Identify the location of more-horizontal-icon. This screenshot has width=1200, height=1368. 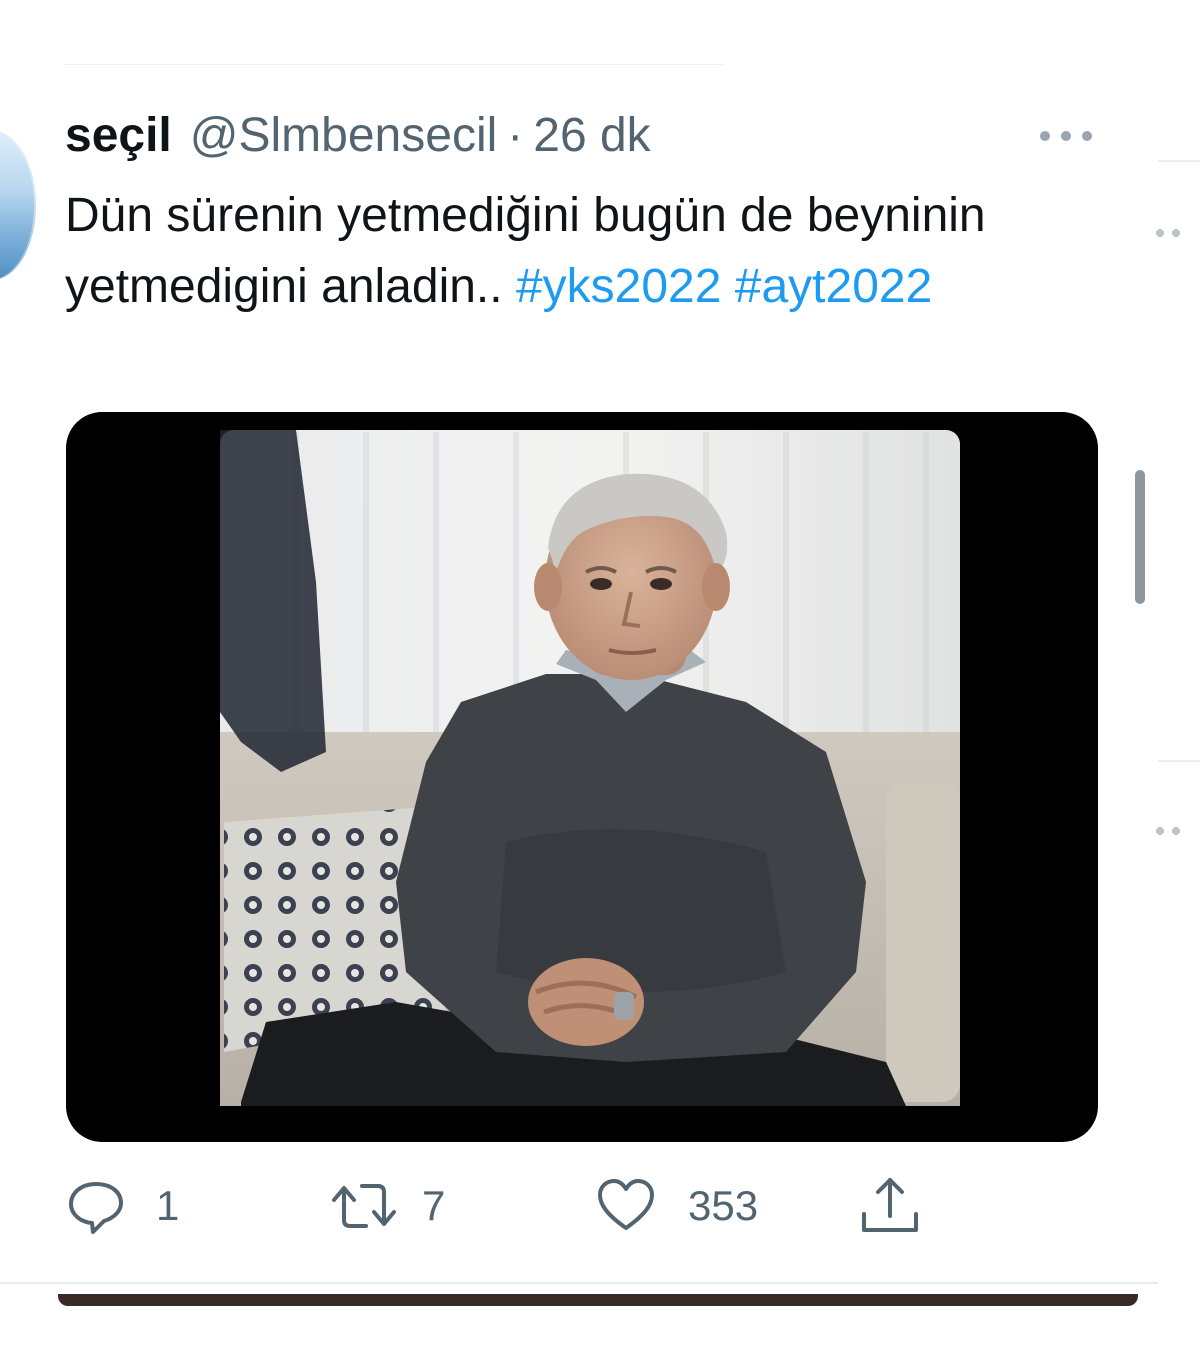
(1066, 136).